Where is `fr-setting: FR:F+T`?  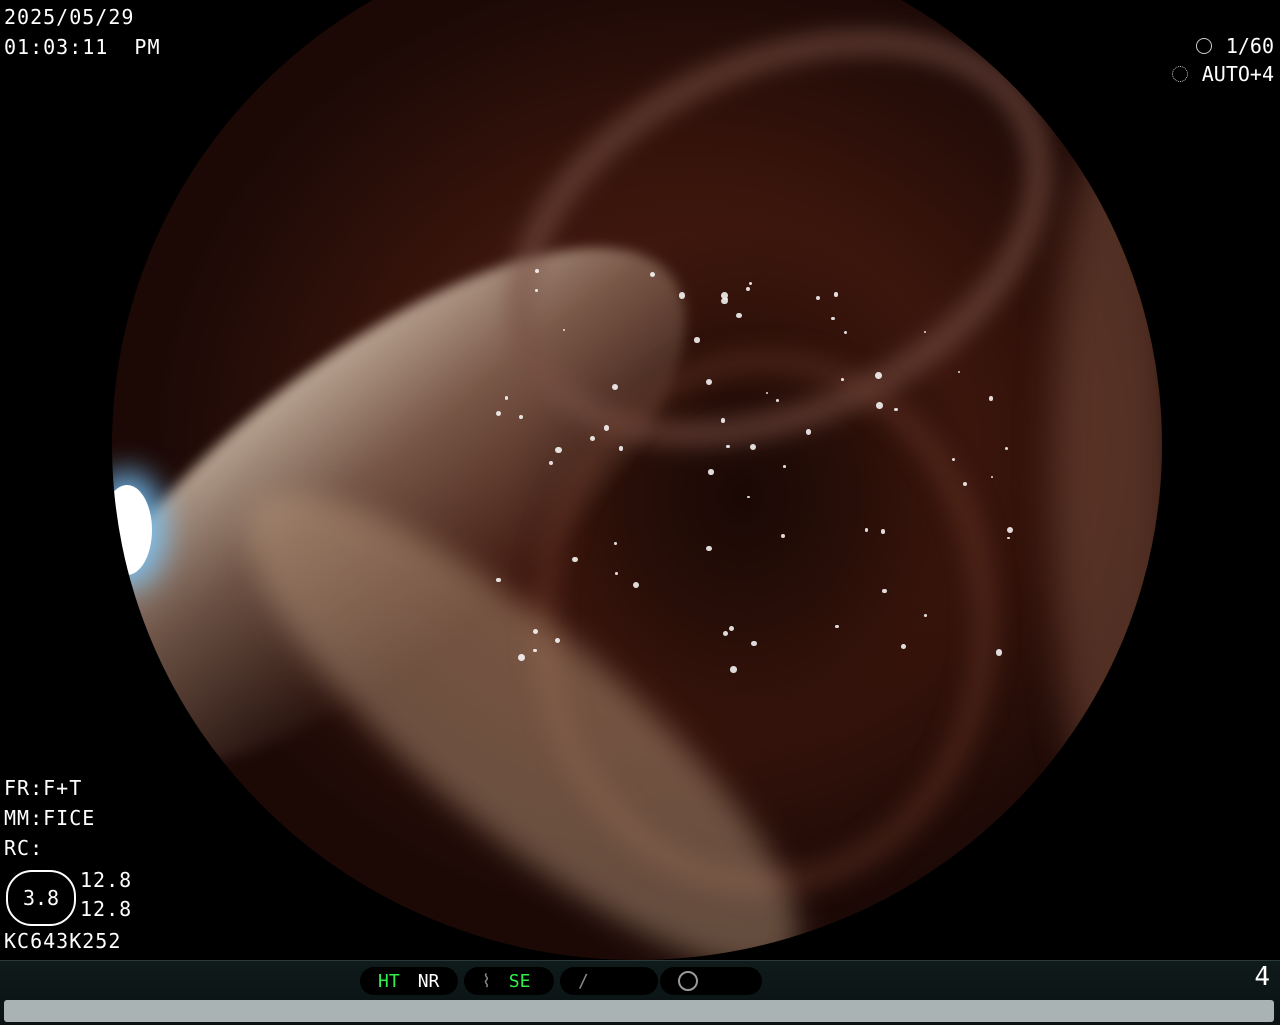
fr-setting: FR:F+T is located at coordinates (43, 788).